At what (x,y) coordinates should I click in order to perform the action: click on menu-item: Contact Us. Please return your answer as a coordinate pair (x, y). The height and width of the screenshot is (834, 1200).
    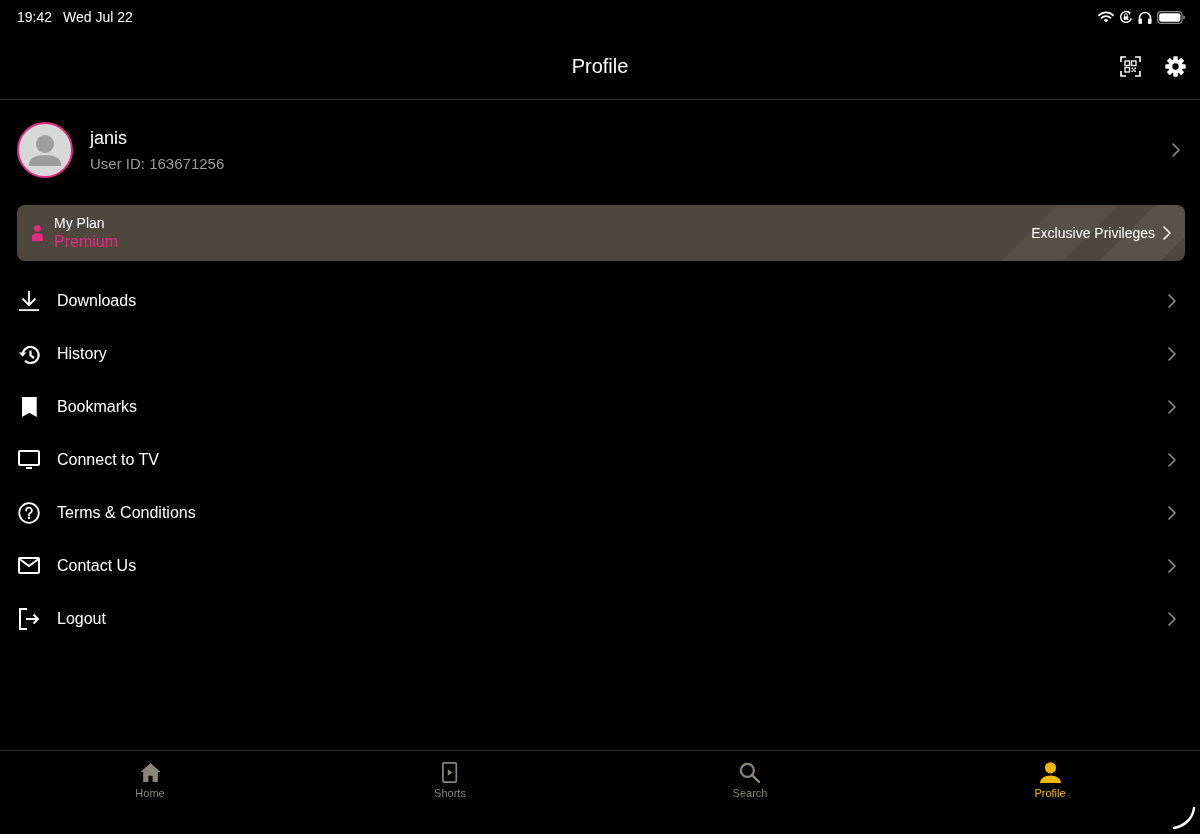
    Looking at the image, I should click on (600, 565).